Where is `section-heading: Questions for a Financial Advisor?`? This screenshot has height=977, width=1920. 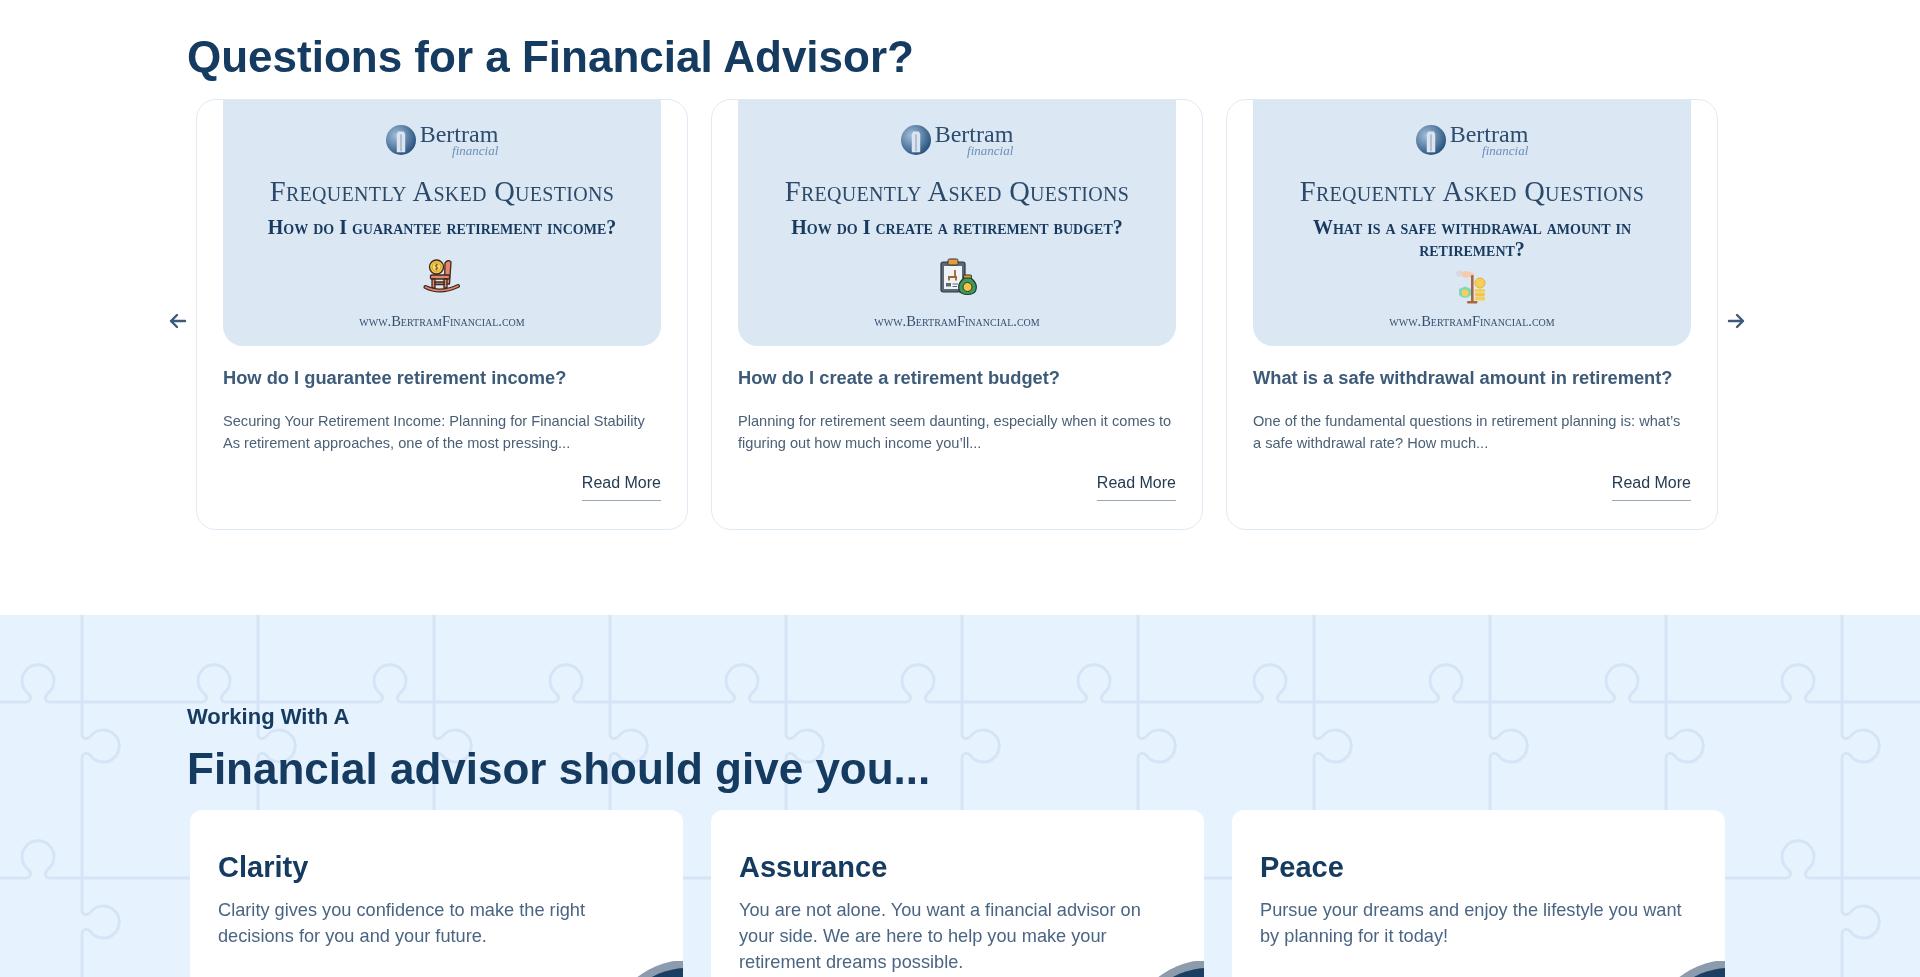 section-heading: Questions for a Financial Advisor? is located at coordinates (551, 57).